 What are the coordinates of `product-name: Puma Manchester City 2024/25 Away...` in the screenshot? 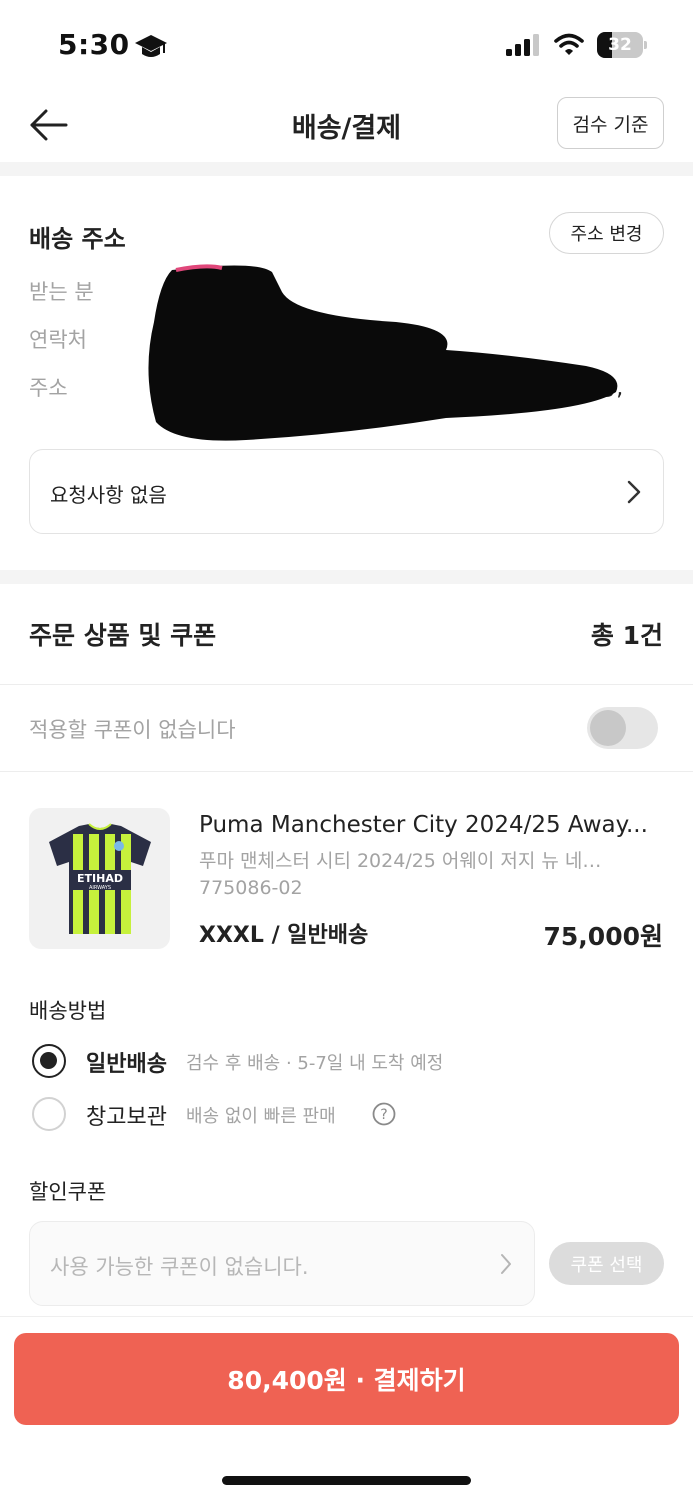 It's located at (423, 825).